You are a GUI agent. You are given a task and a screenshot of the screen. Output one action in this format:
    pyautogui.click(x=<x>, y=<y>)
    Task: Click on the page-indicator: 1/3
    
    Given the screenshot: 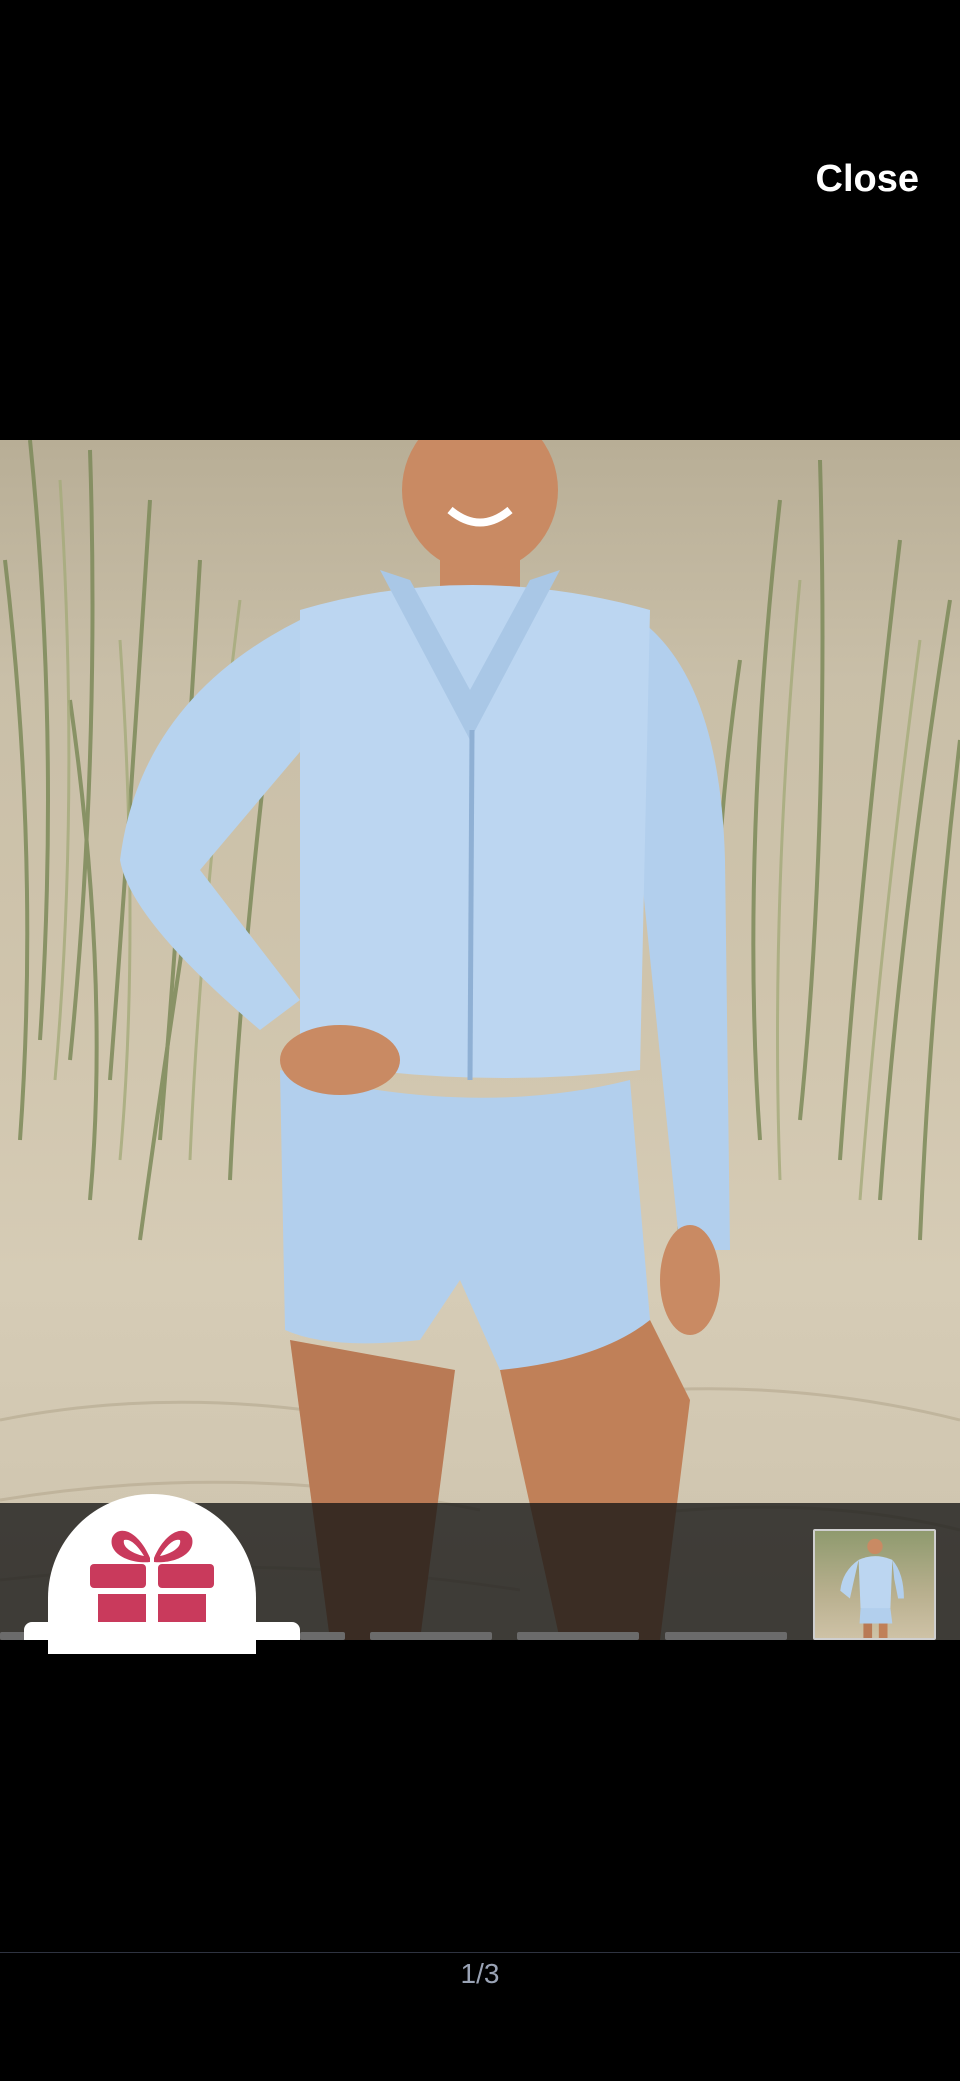 What is the action you would take?
    pyautogui.click(x=480, y=1973)
    